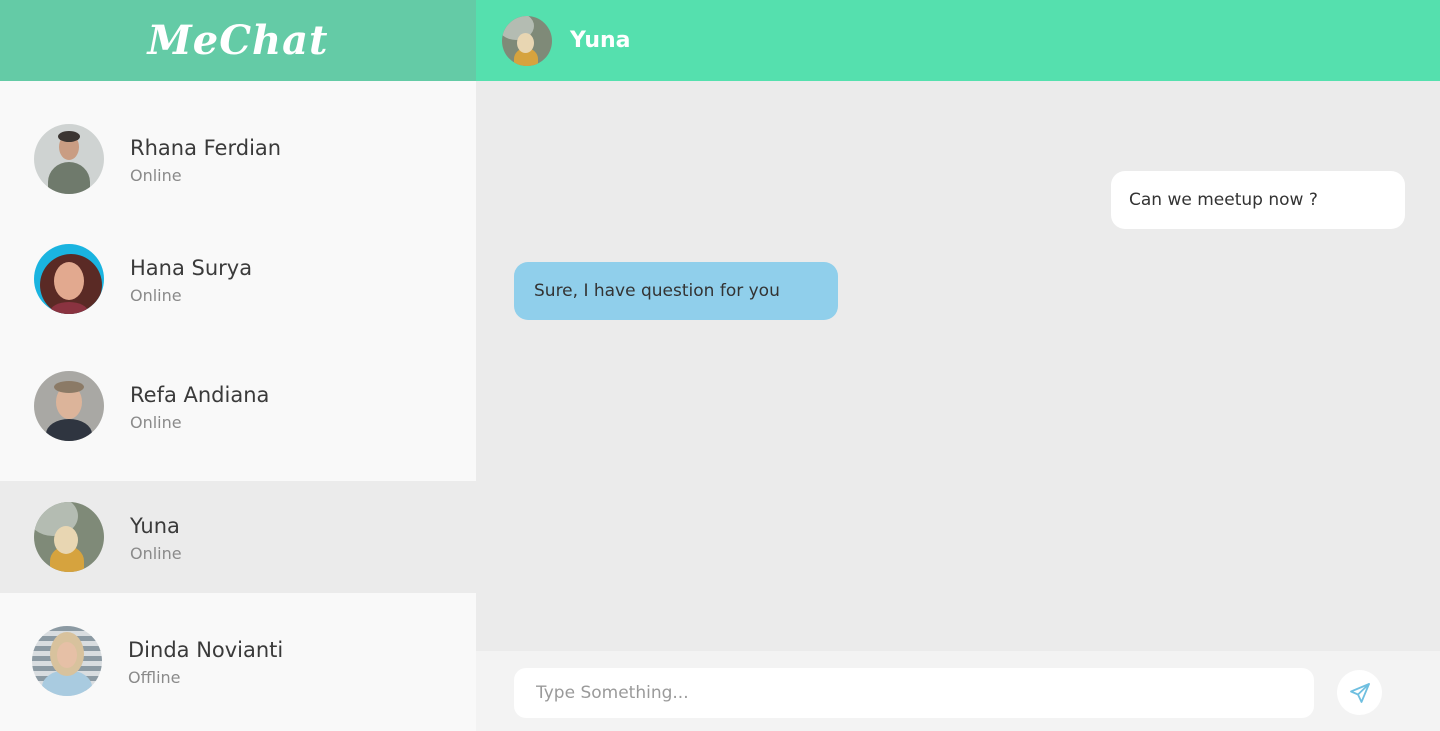 This screenshot has height=731, width=1440. I want to click on chat-partner-avatar, so click(527, 40).